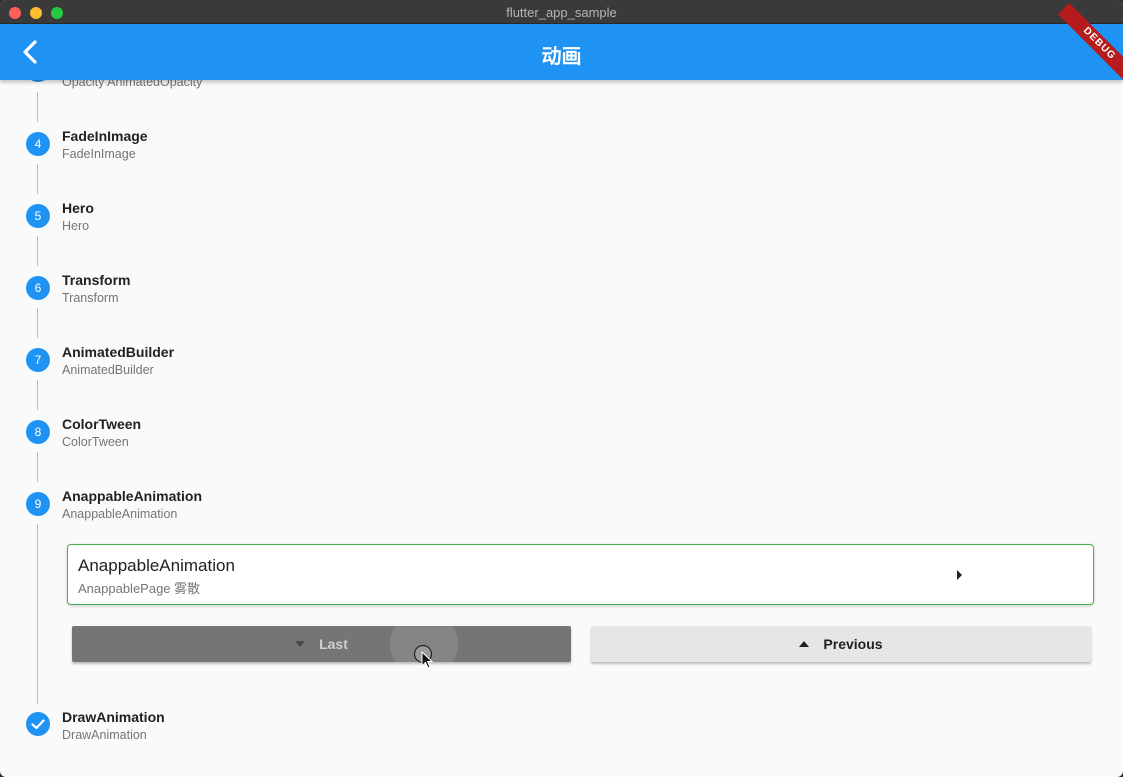  I want to click on step-subtitle: ColorTween, so click(95, 442).